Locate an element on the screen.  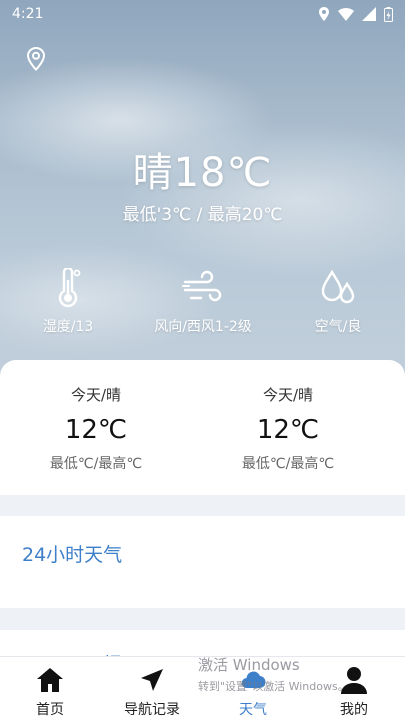
wifi-status-icon is located at coordinates (346, 14).